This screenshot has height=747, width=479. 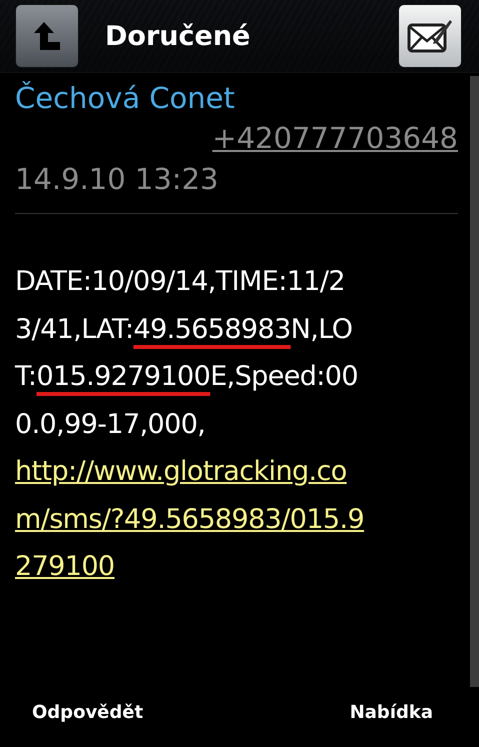 What do you see at coordinates (391, 712) in the screenshot?
I see `menu-softkey: Nabídka` at bounding box center [391, 712].